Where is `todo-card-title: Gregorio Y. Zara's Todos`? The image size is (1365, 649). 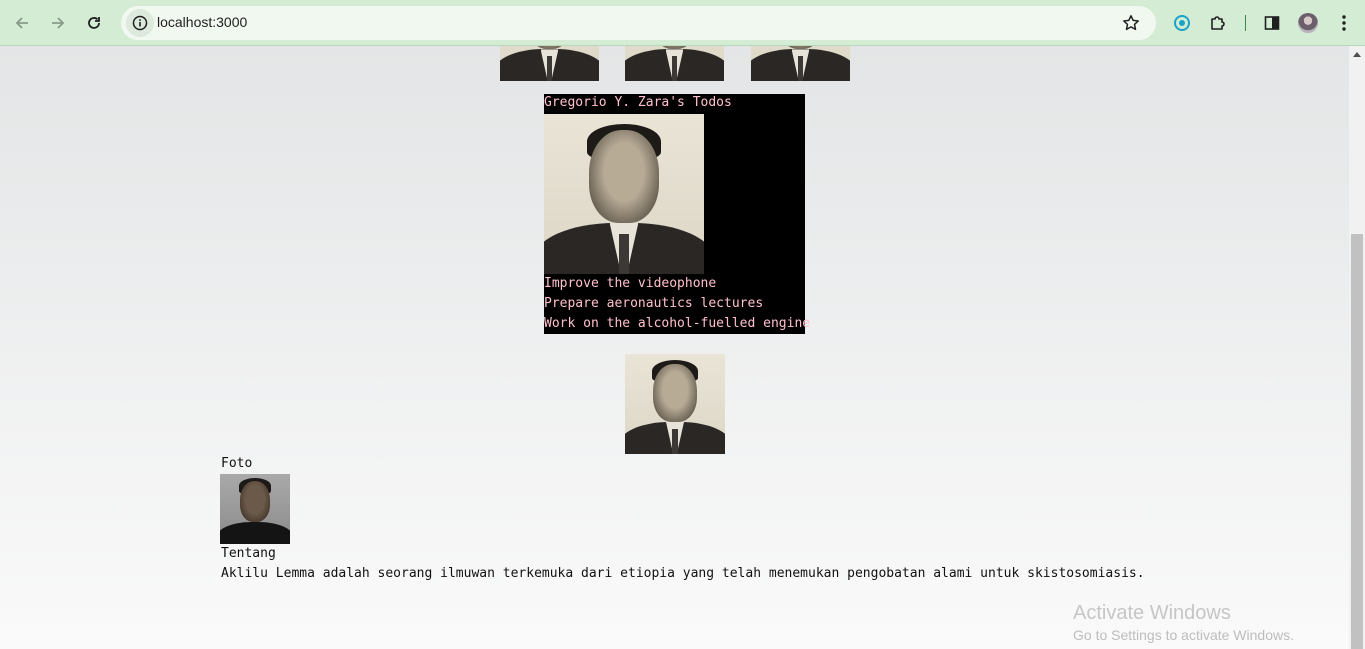 todo-card-title: Gregorio Y. Zara's Todos is located at coordinates (638, 102).